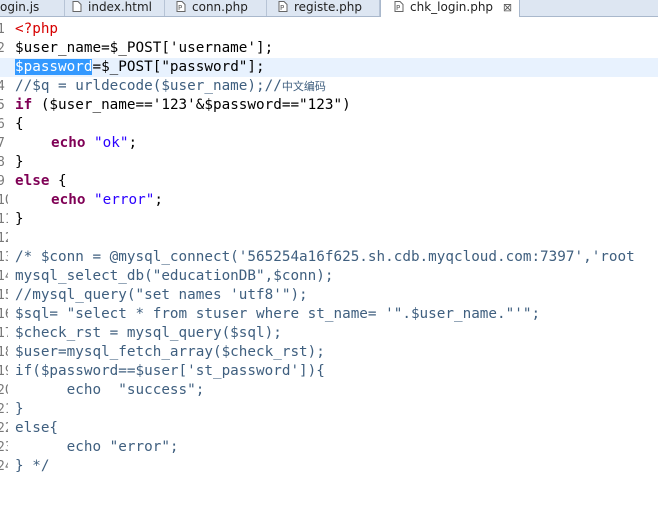  What do you see at coordinates (4, 257) in the screenshot?
I see `line-number: 13` at bounding box center [4, 257].